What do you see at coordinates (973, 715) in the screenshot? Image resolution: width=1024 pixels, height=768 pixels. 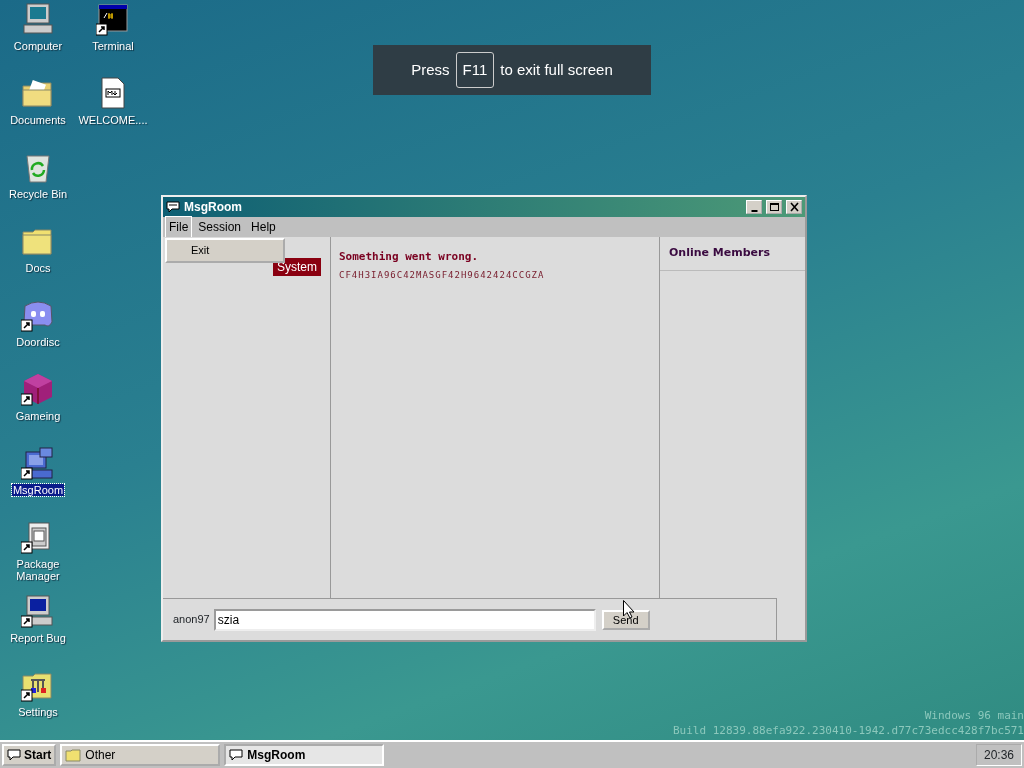 I see `build-info: Windows 96 main` at bounding box center [973, 715].